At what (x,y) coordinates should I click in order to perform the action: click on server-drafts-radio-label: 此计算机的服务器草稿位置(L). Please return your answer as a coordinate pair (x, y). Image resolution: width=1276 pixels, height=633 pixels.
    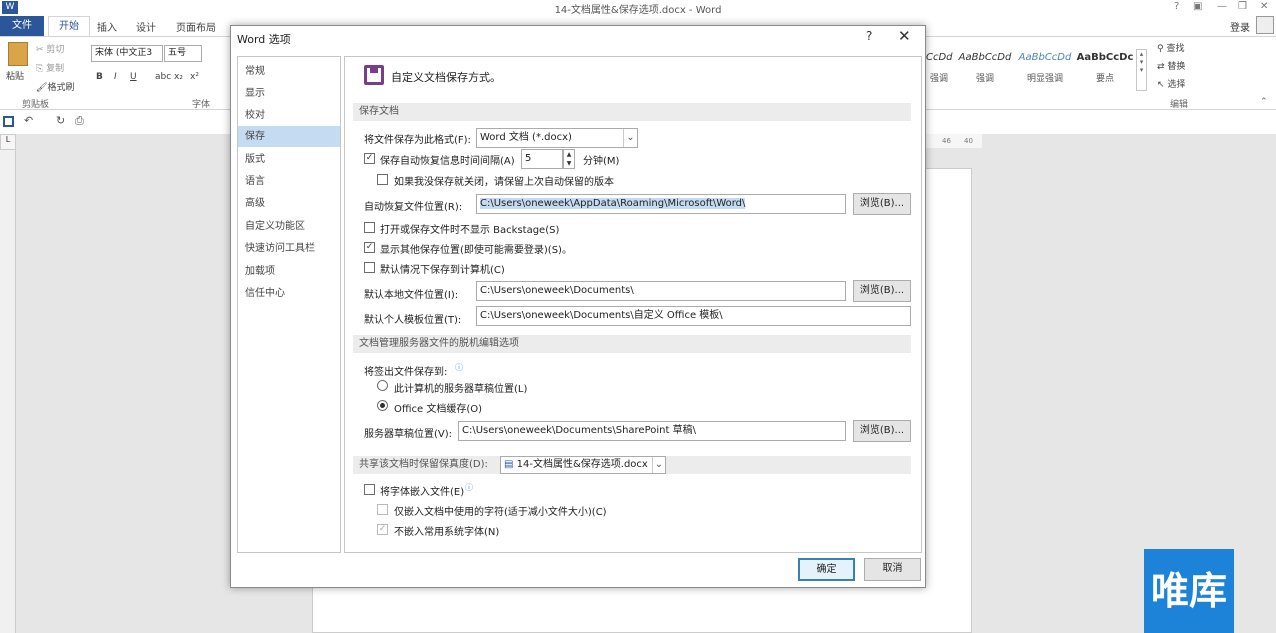
    Looking at the image, I should click on (461, 389).